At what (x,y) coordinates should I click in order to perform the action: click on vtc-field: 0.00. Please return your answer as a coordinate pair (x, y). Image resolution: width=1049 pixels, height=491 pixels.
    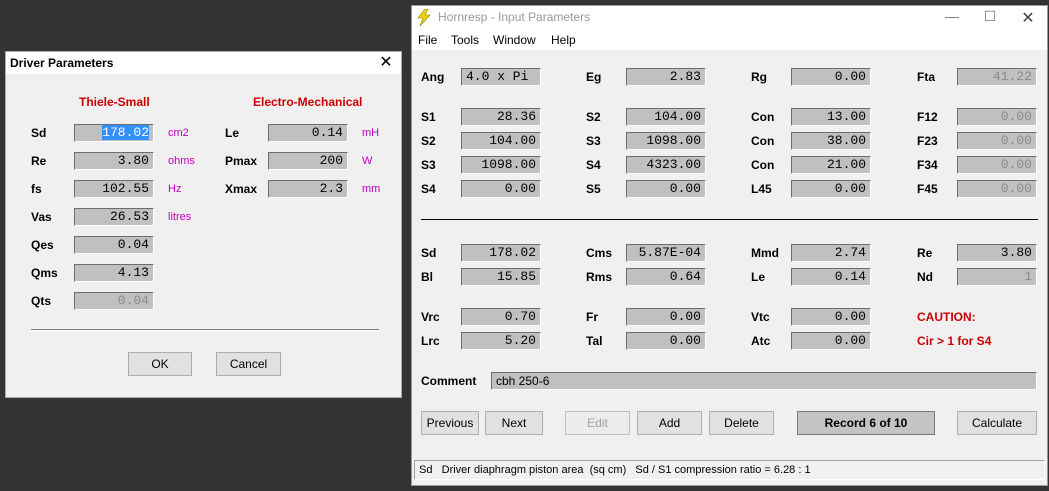
    Looking at the image, I should click on (831, 317).